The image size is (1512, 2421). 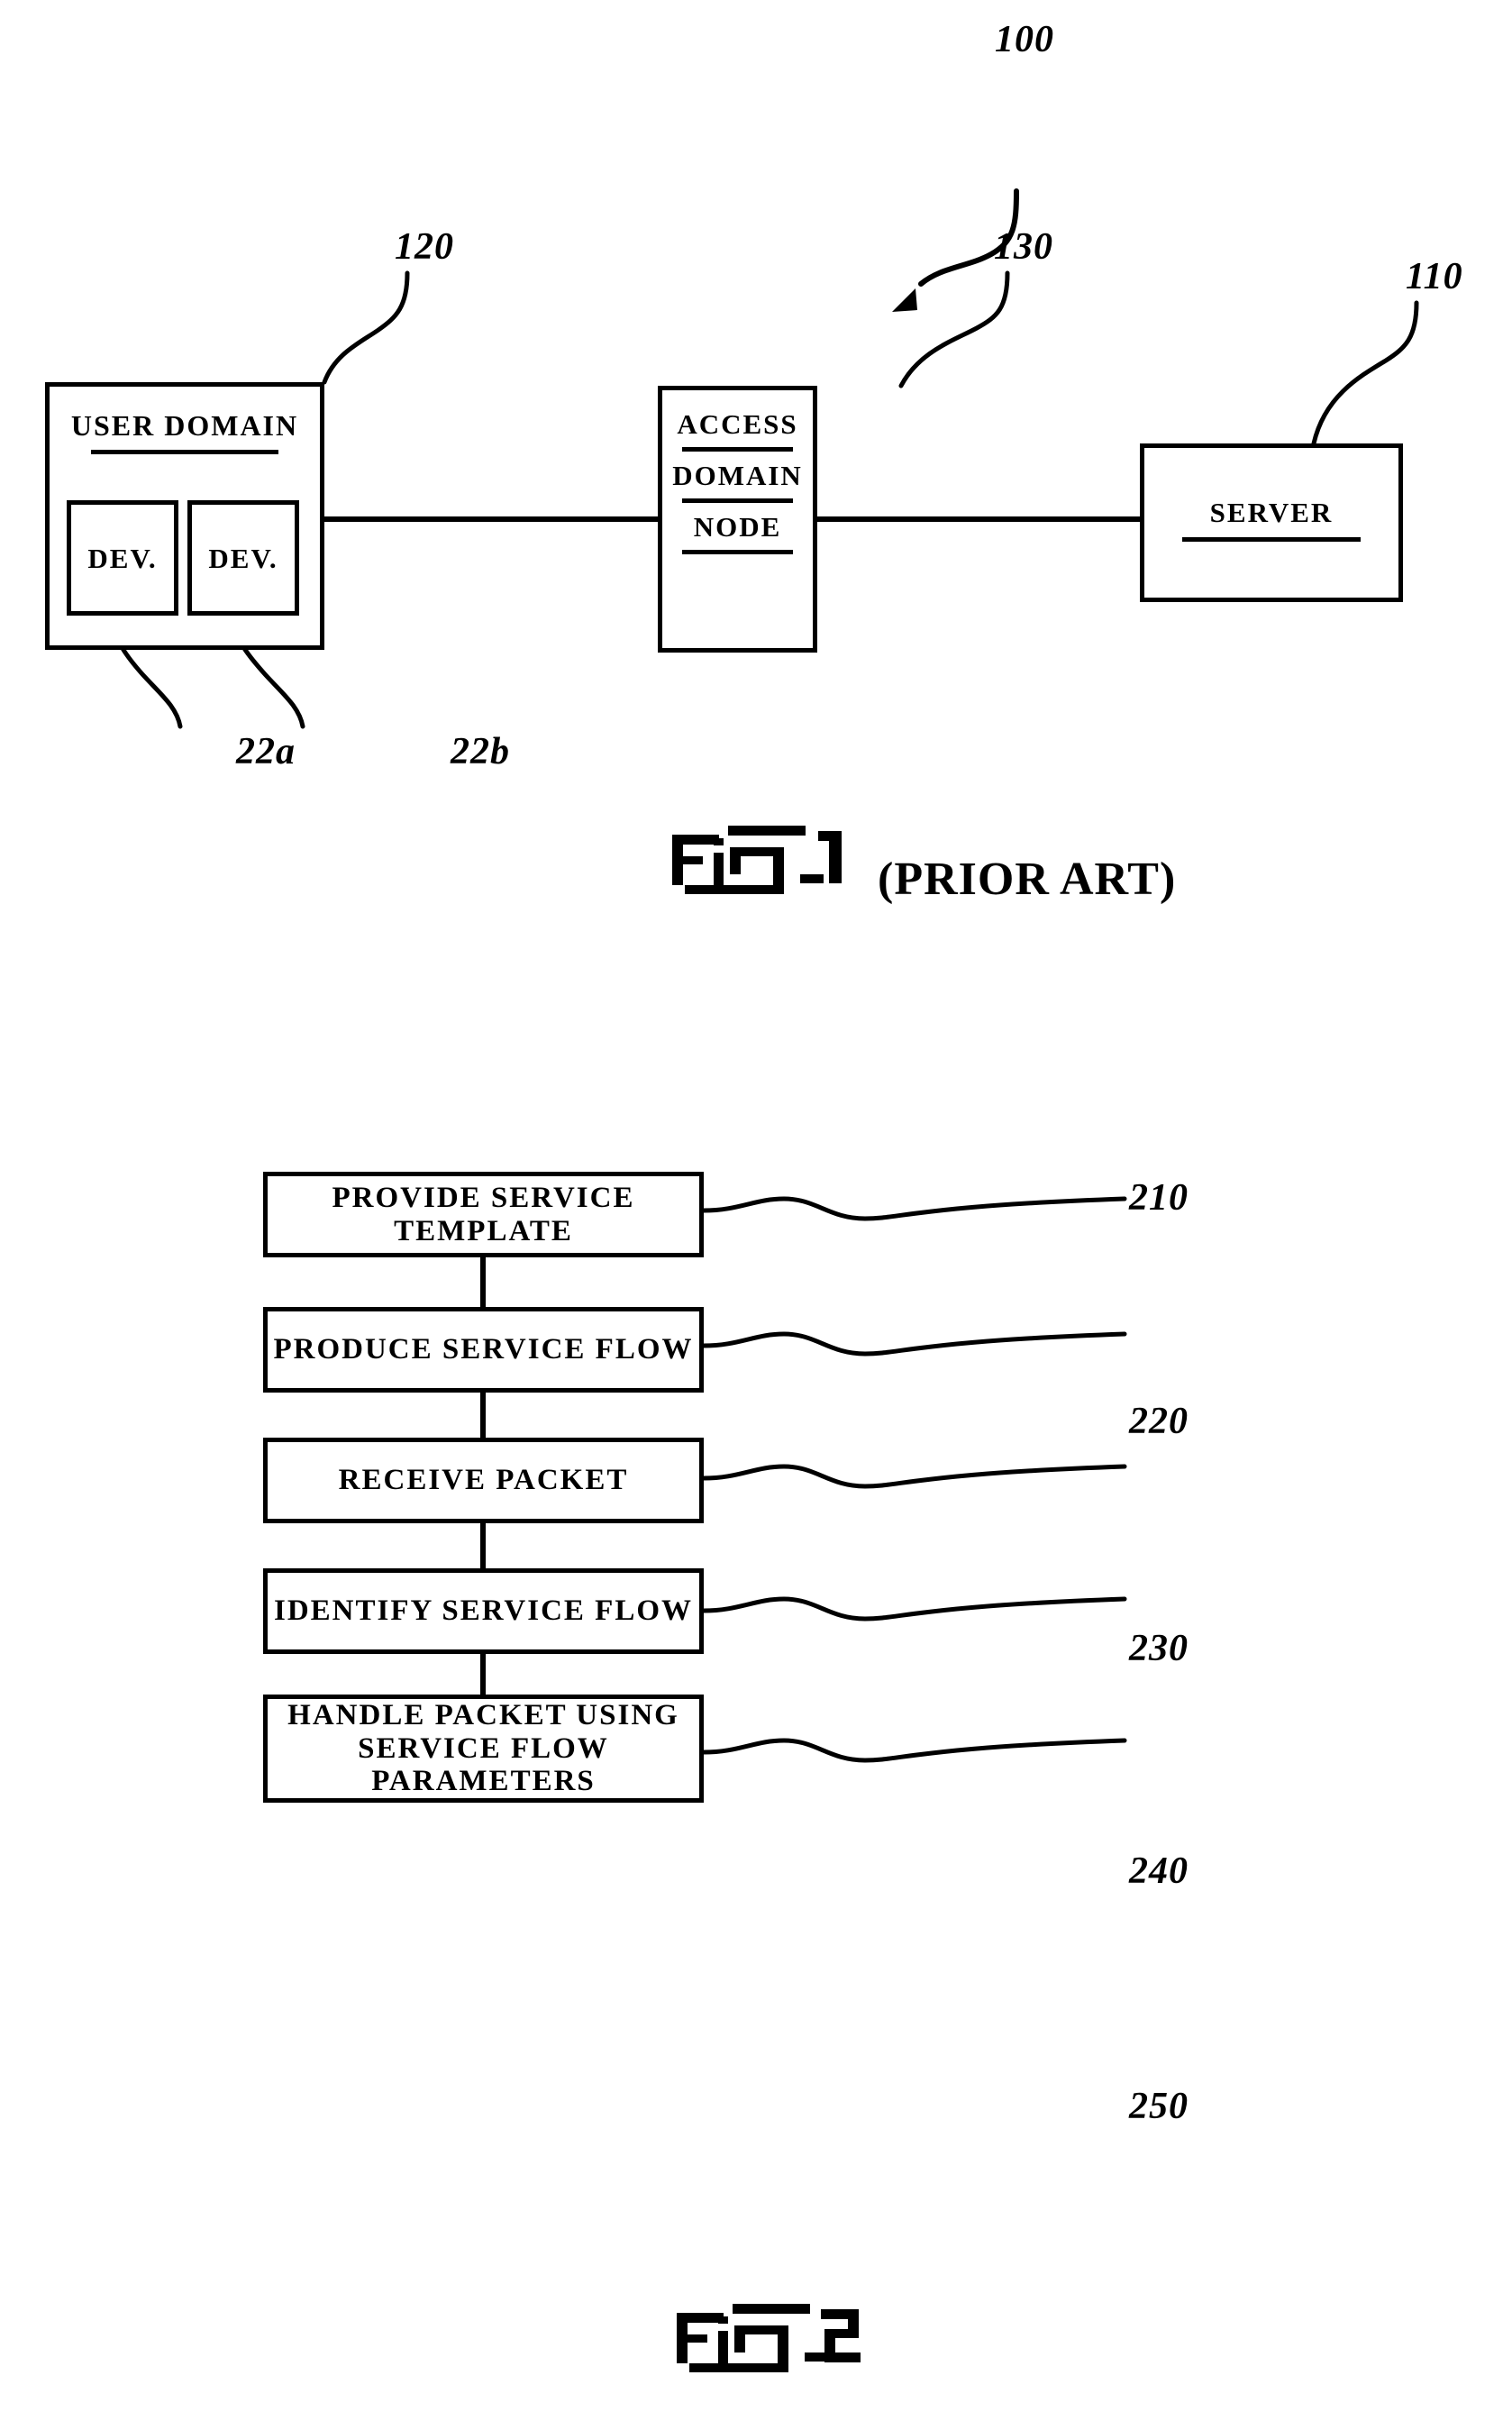 What do you see at coordinates (424, 247) in the screenshot?
I see `reference-numeral-120: 120` at bounding box center [424, 247].